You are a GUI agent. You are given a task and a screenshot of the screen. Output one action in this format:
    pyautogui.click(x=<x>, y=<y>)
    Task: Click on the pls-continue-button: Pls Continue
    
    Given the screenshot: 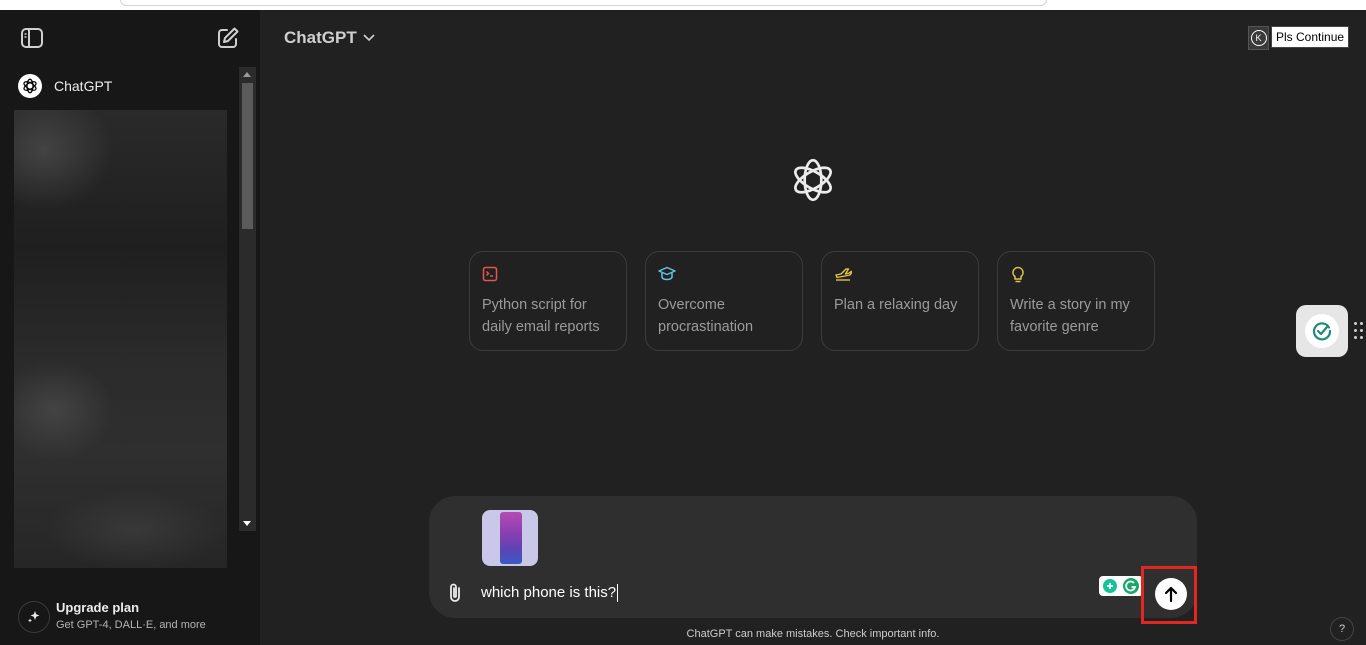 What is the action you would take?
    pyautogui.click(x=1310, y=37)
    